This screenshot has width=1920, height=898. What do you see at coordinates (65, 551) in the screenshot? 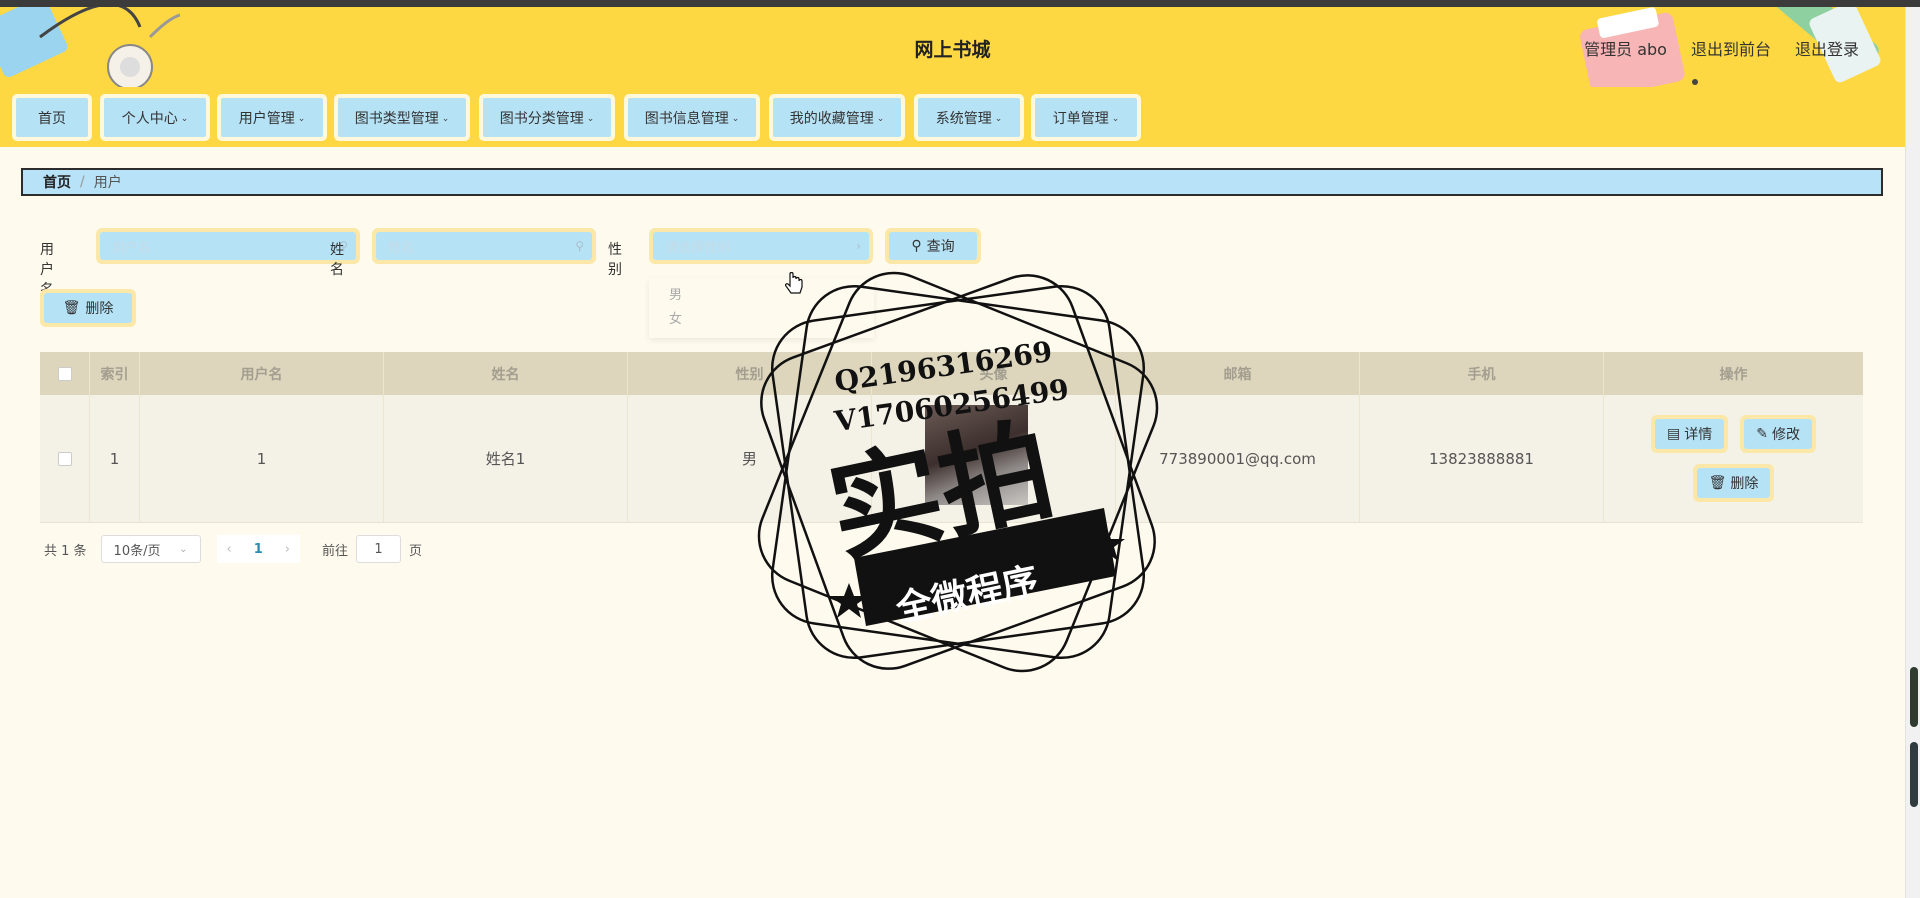
I see `total-count: 共 1 条` at bounding box center [65, 551].